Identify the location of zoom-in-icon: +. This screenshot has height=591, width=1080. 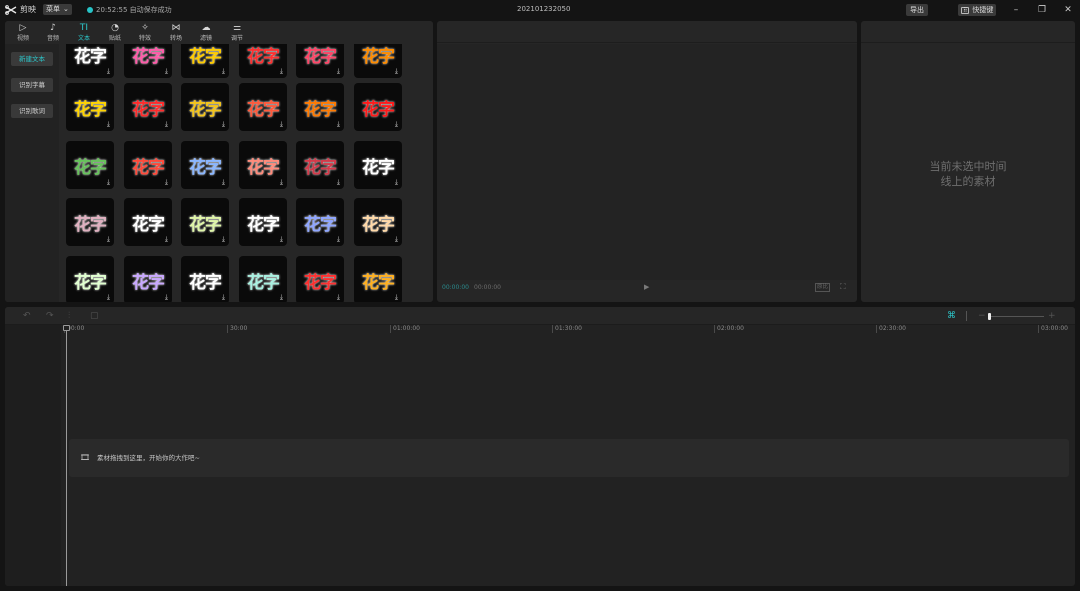
(1052, 316).